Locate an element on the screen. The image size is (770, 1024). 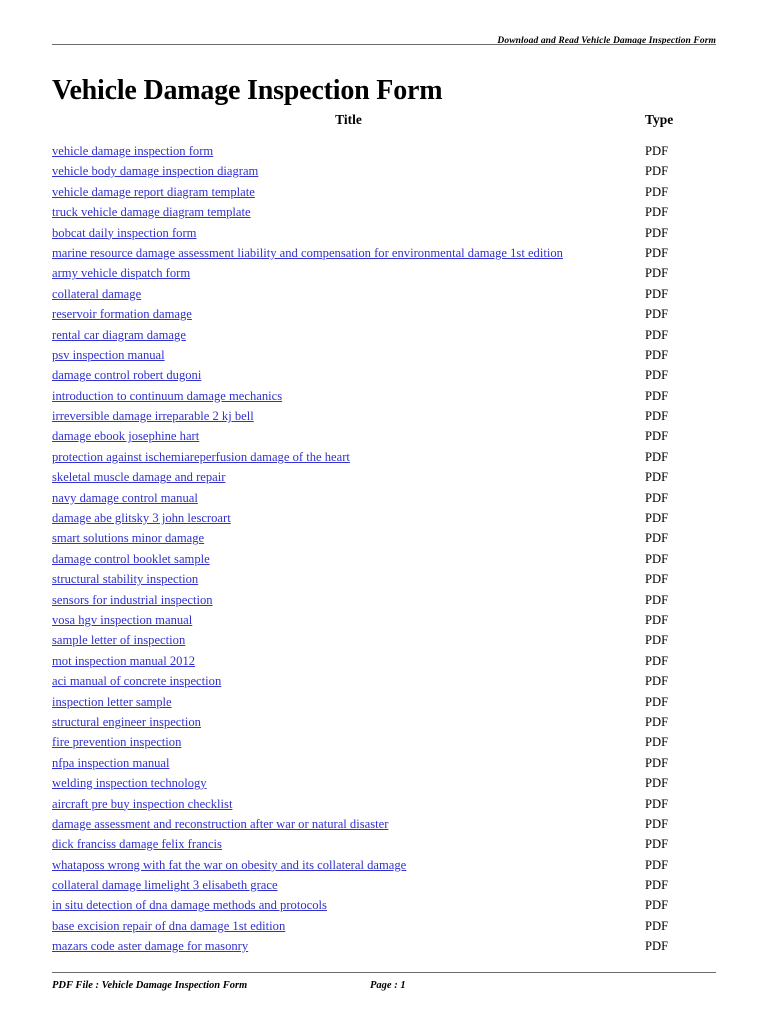
document-link: dick franciss damage felix francis is located at coordinates (137, 844).